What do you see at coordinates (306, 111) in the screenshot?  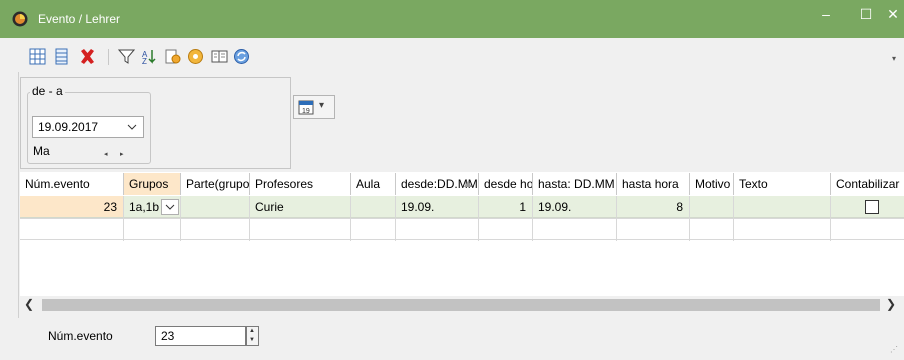 I see `svg-text: 19` at bounding box center [306, 111].